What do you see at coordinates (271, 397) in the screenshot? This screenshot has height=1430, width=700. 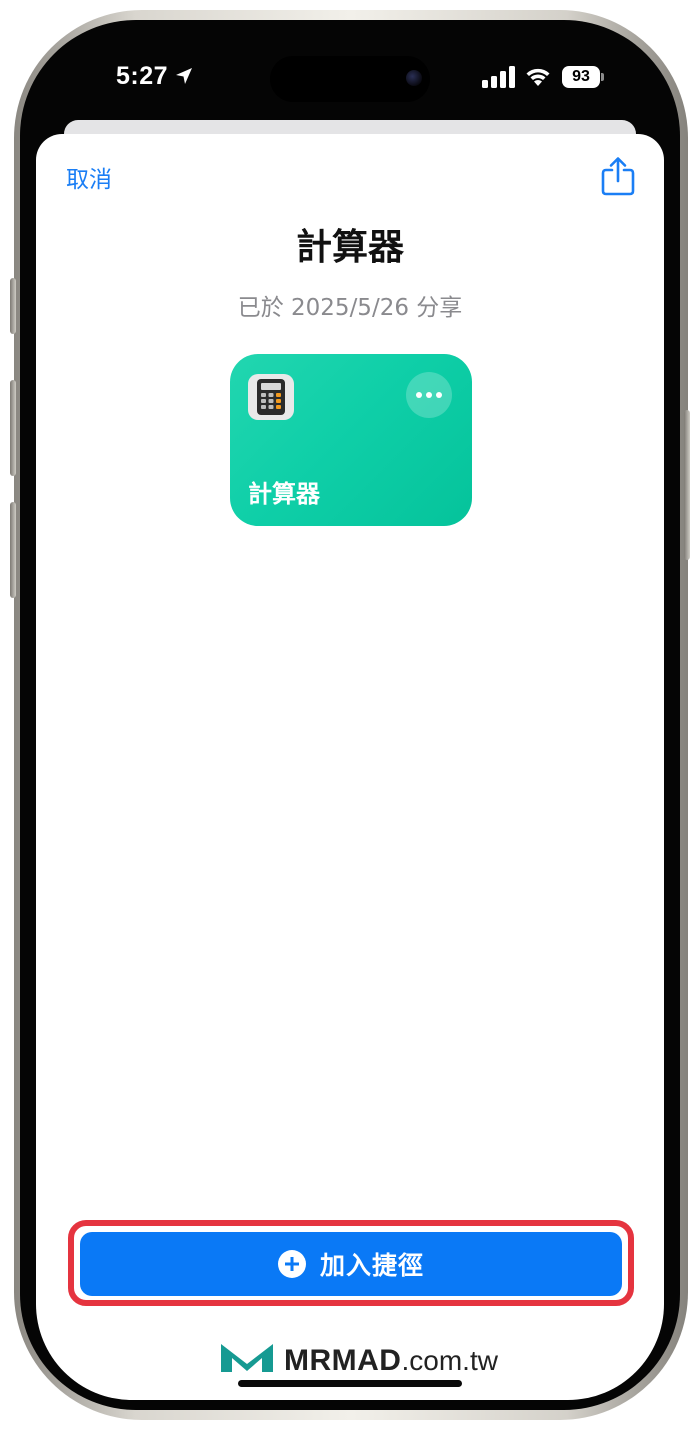 I see `calculator-icon` at bounding box center [271, 397].